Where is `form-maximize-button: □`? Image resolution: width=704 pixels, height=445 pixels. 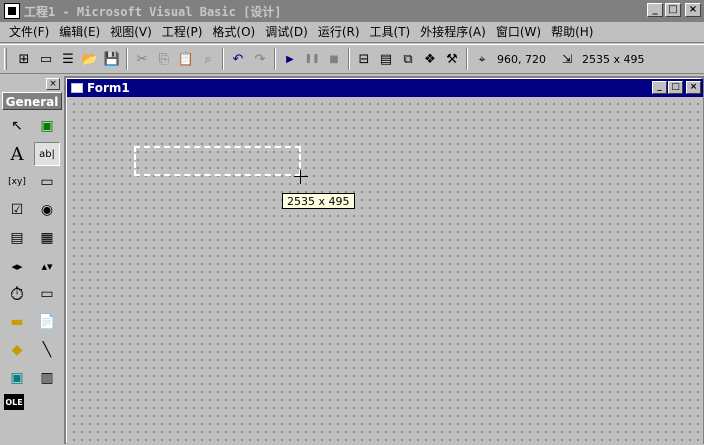 form-maximize-button: □ is located at coordinates (675, 87).